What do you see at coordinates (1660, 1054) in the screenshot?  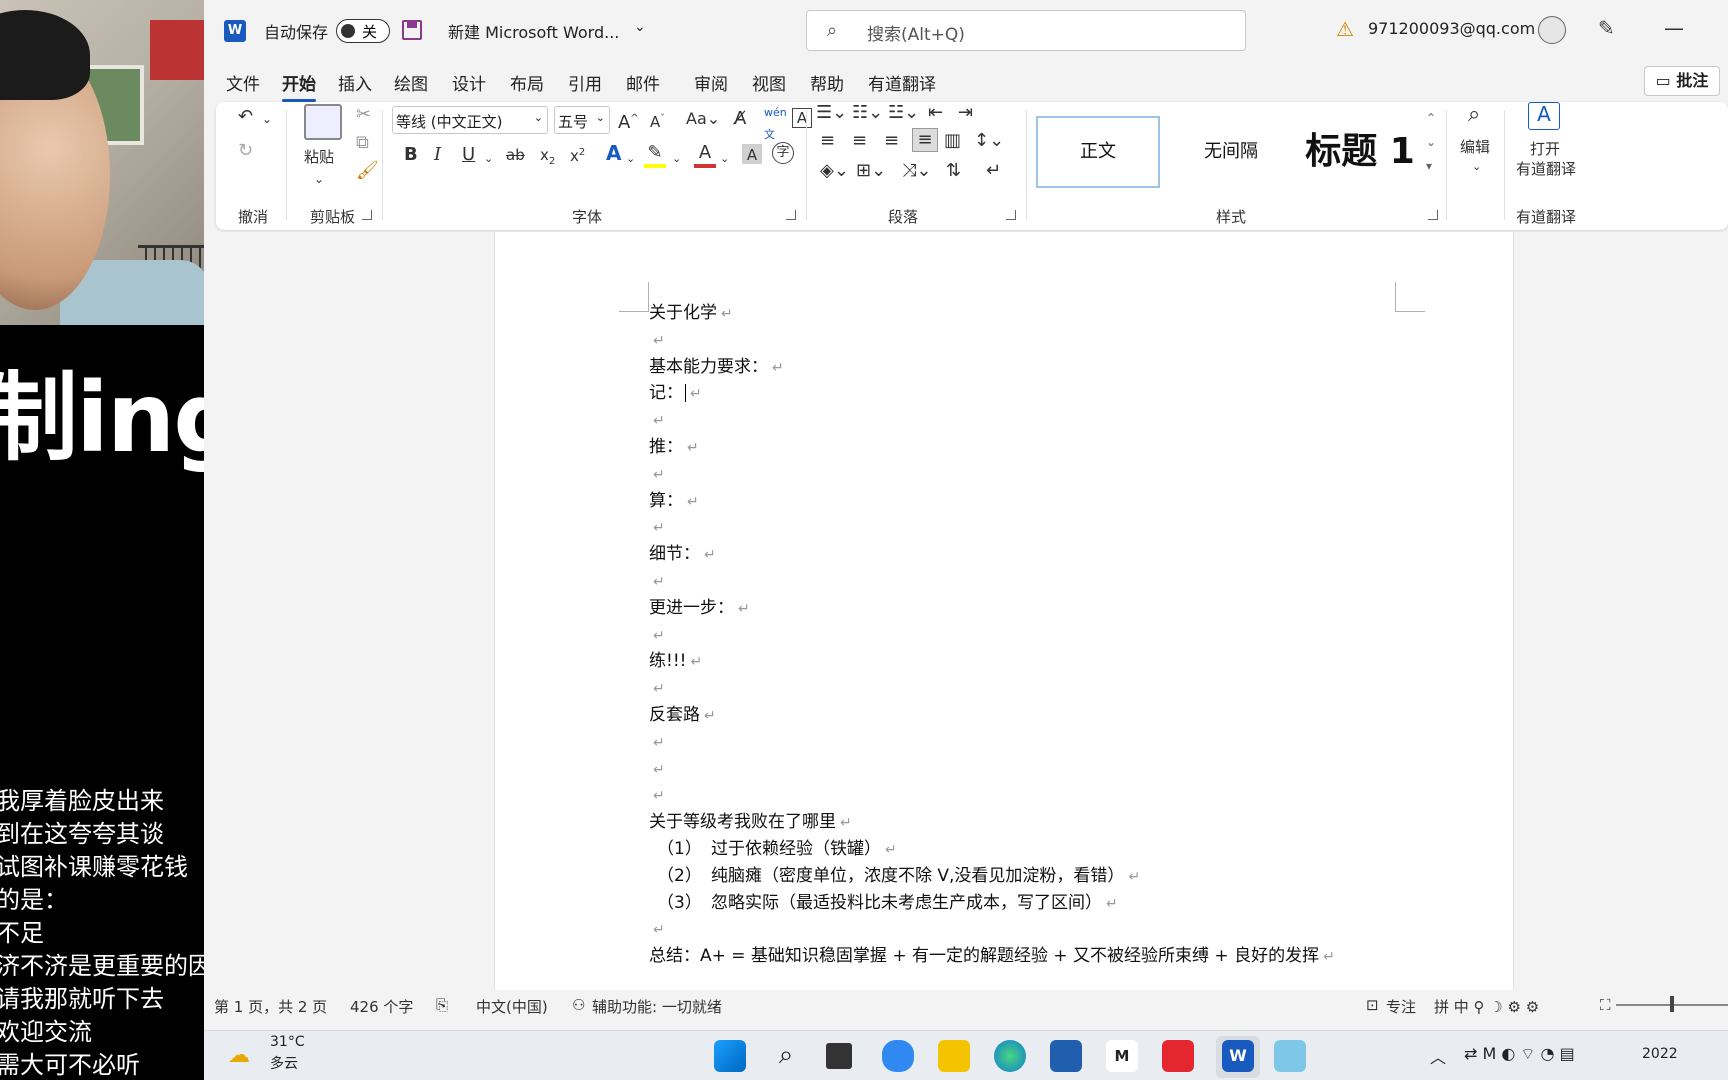 I see `clock: 2022` at bounding box center [1660, 1054].